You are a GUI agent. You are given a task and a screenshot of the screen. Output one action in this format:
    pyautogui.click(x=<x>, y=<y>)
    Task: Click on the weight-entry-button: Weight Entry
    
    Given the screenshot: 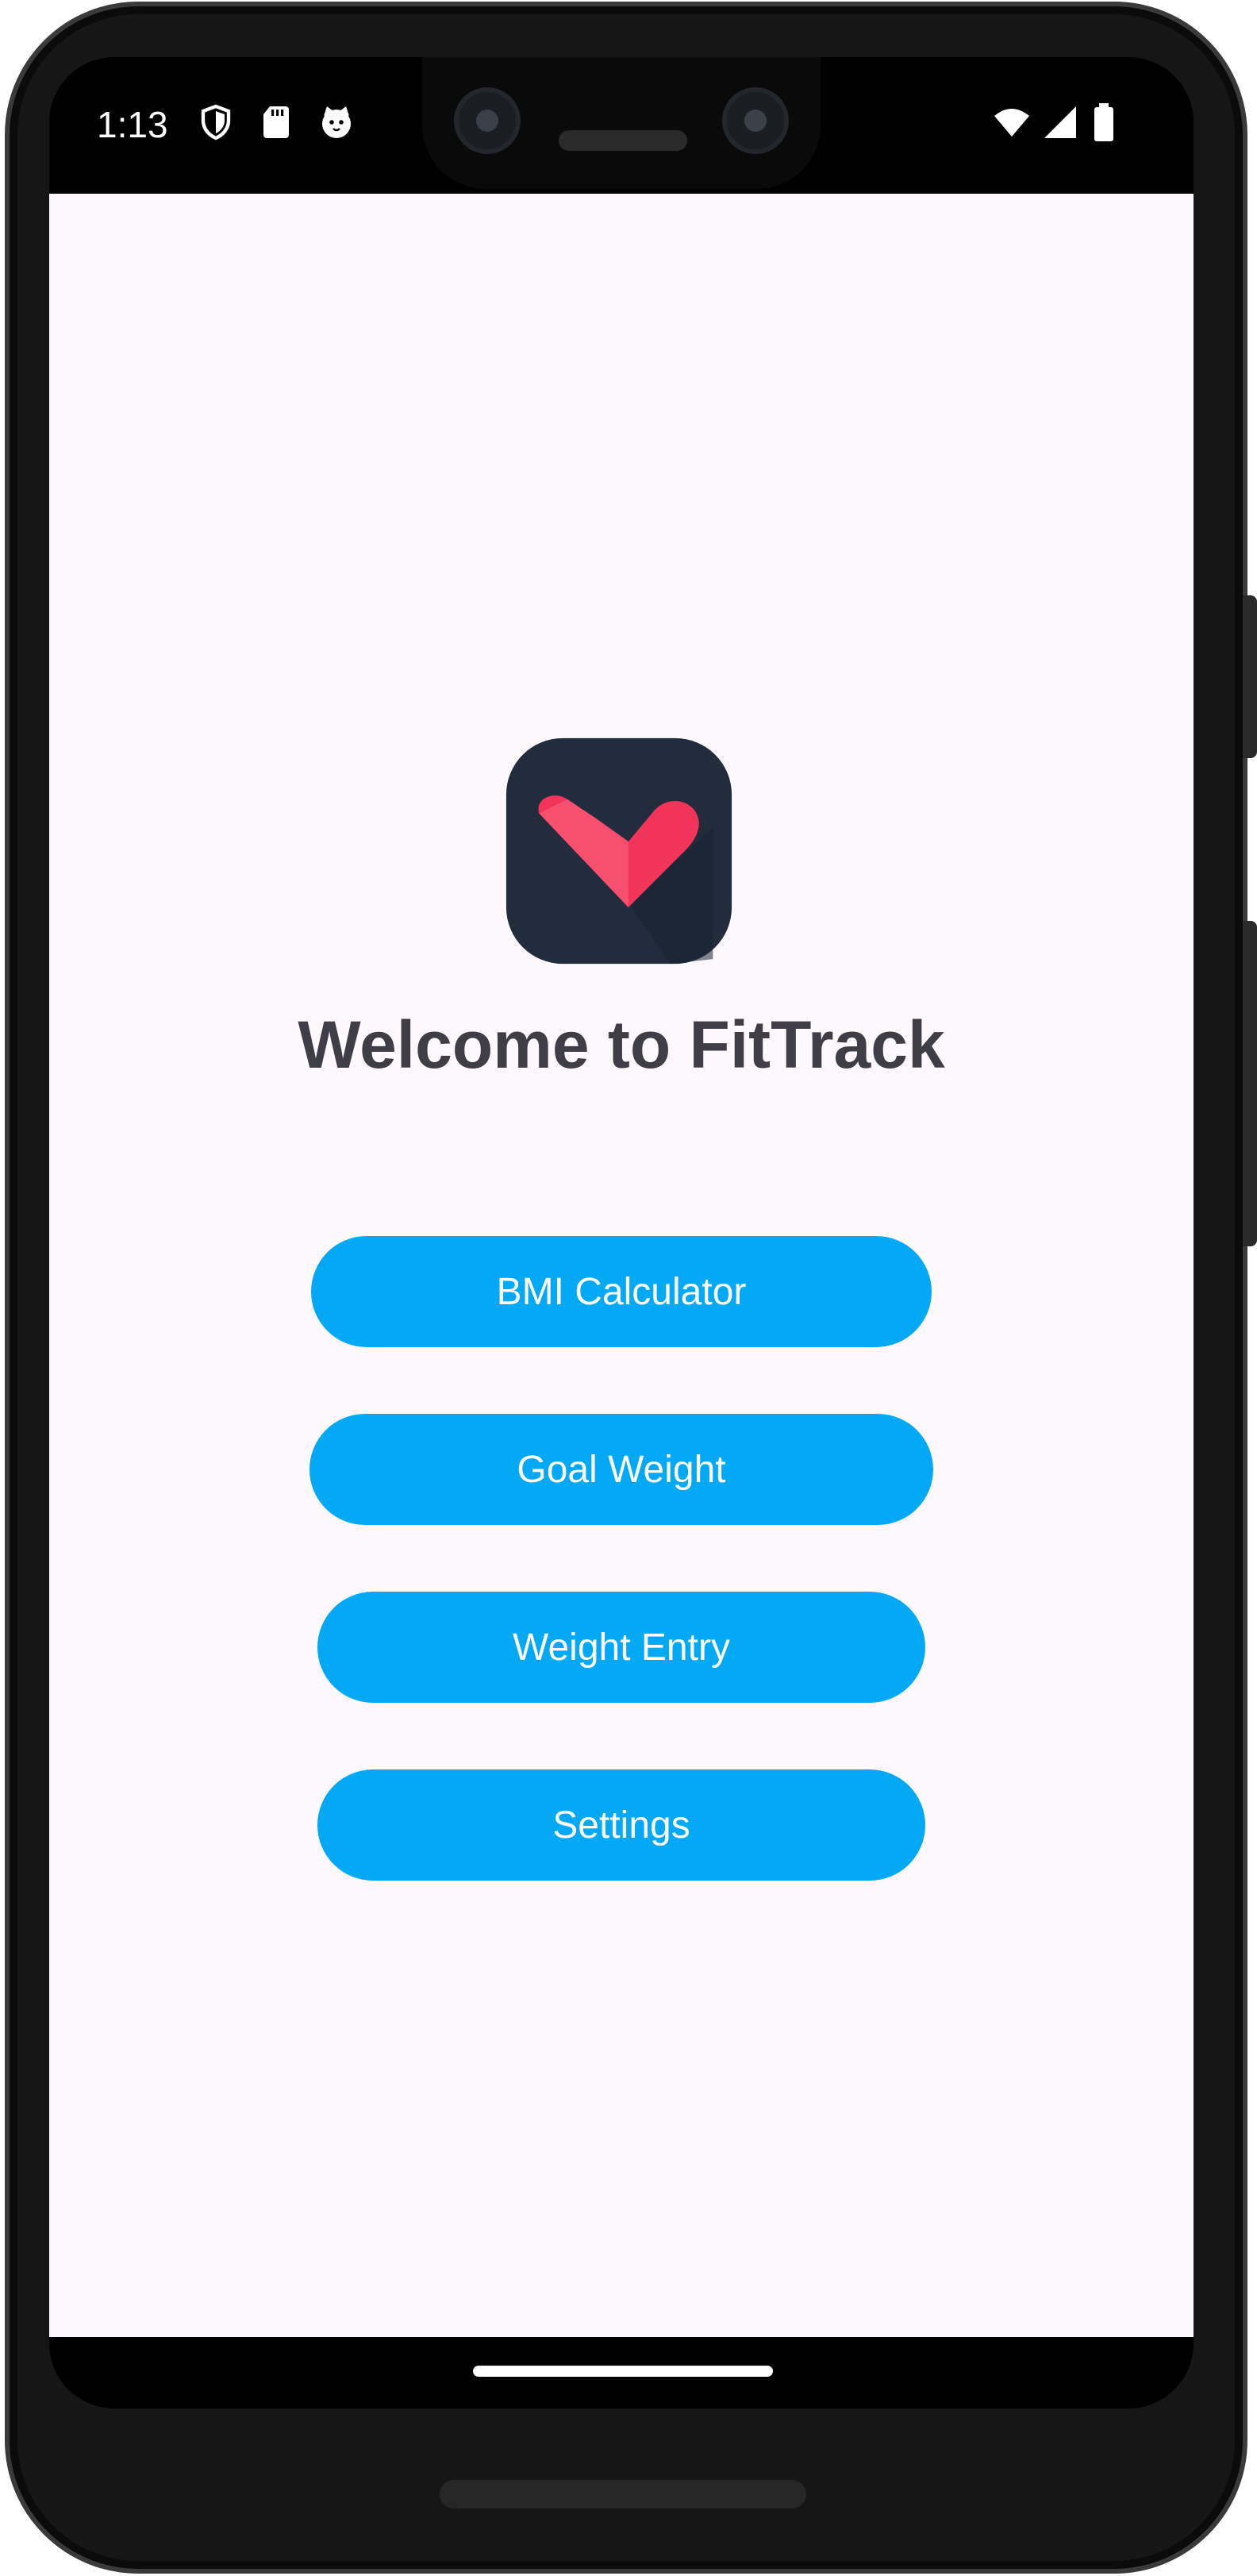 What is the action you would take?
    pyautogui.click(x=621, y=1647)
    